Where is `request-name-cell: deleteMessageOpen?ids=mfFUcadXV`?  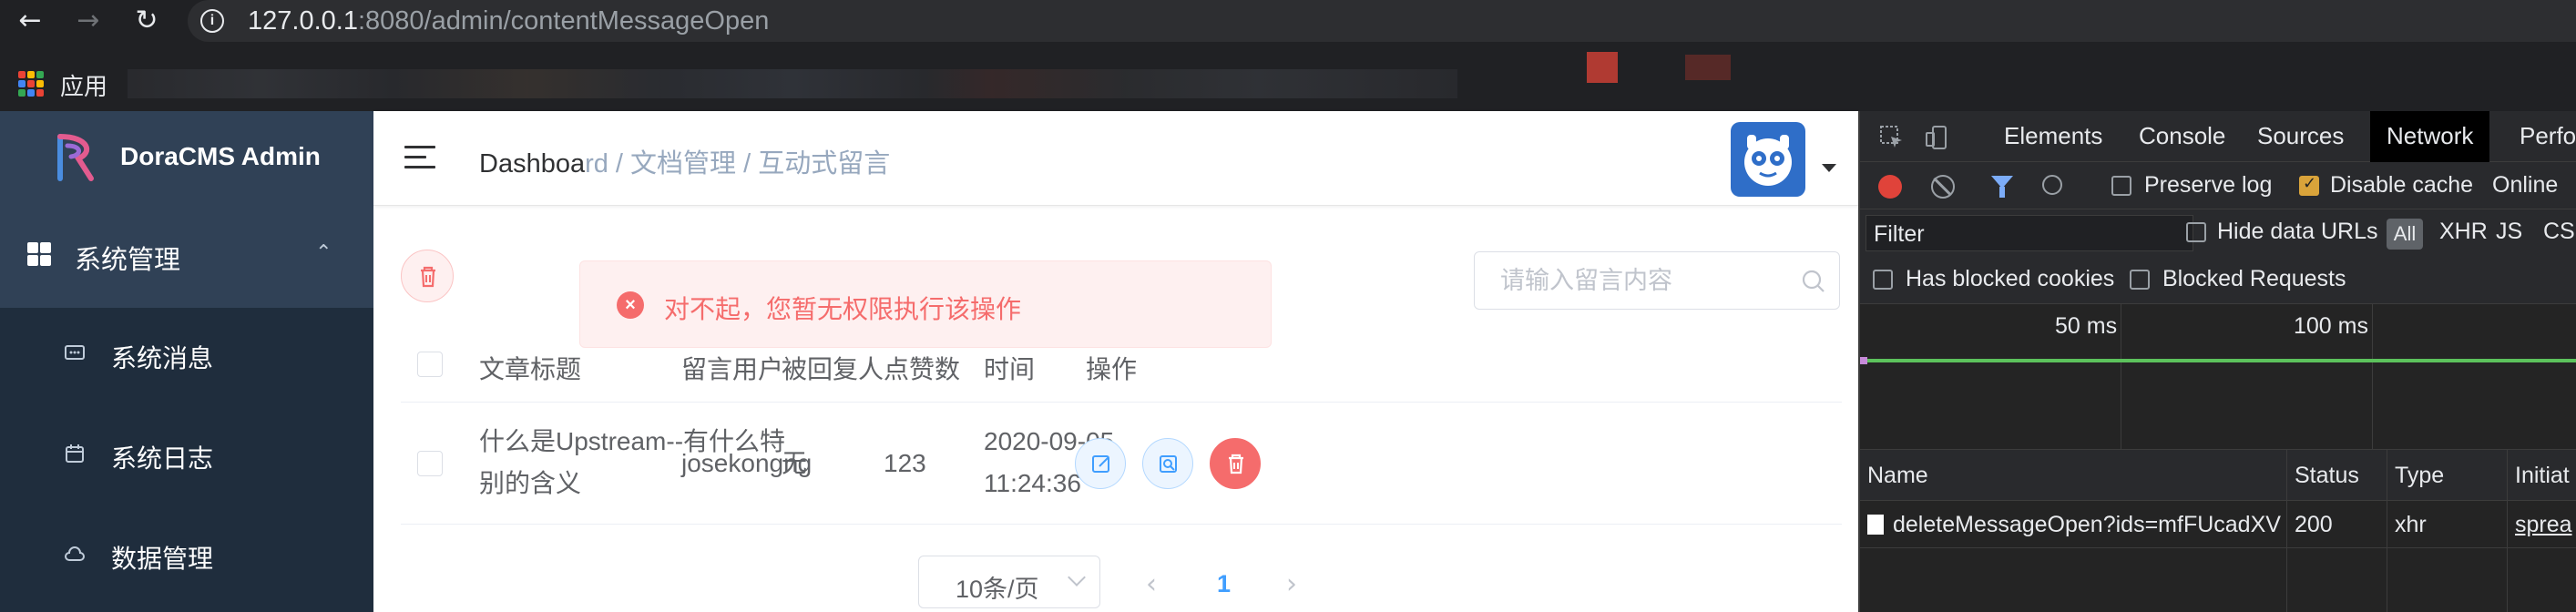 request-name-cell: deleteMessageOpen?ids=mfFUcadXV is located at coordinates (2073, 524).